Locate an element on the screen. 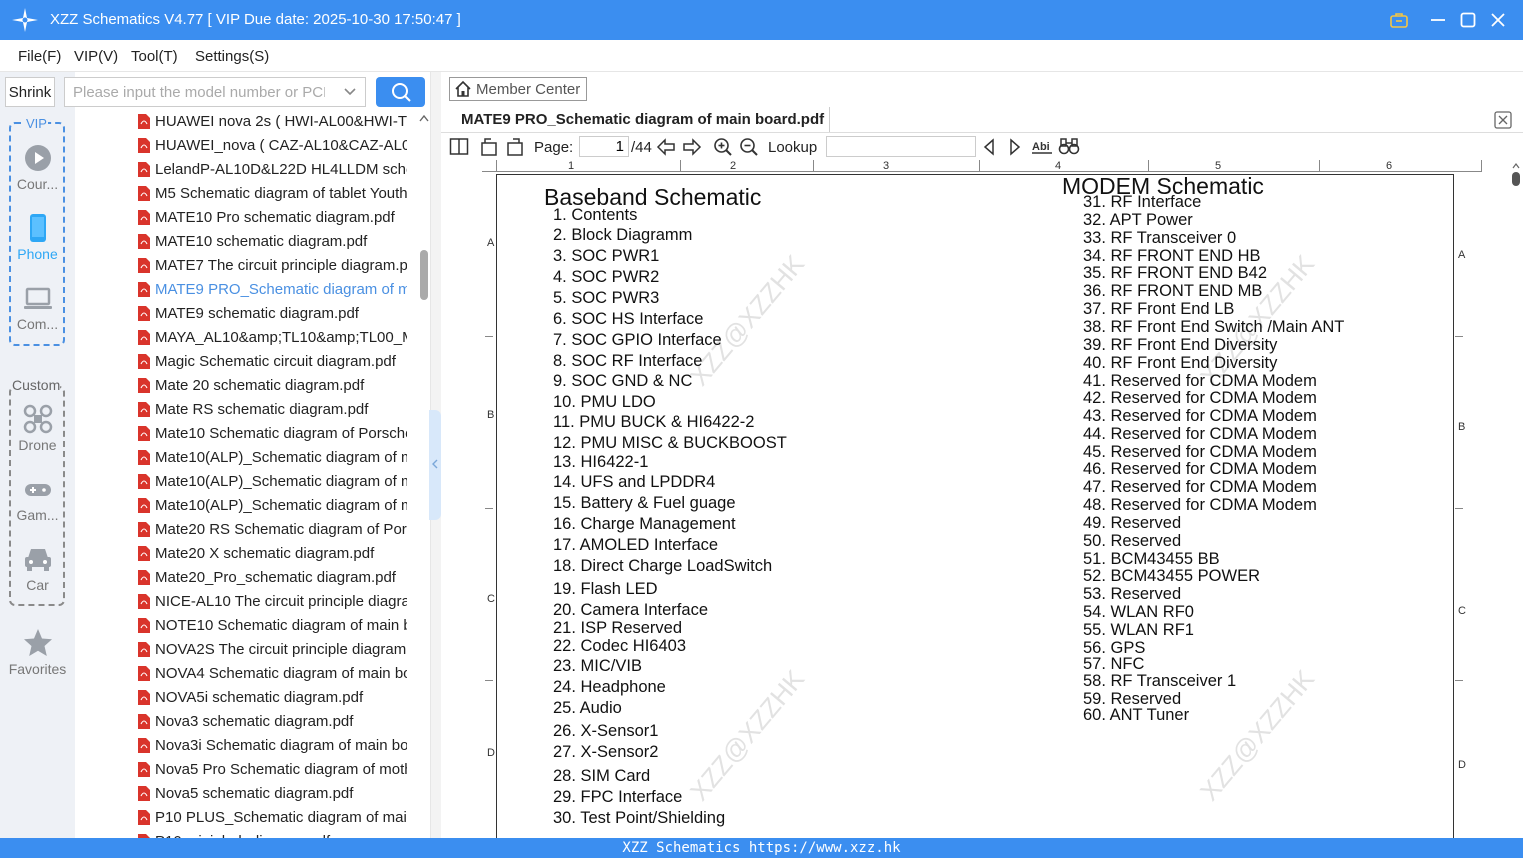 The height and width of the screenshot is (858, 1523). file-list-item: Mate20 RS Schematic diagram of Porsche is located at coordinates (272, 529).